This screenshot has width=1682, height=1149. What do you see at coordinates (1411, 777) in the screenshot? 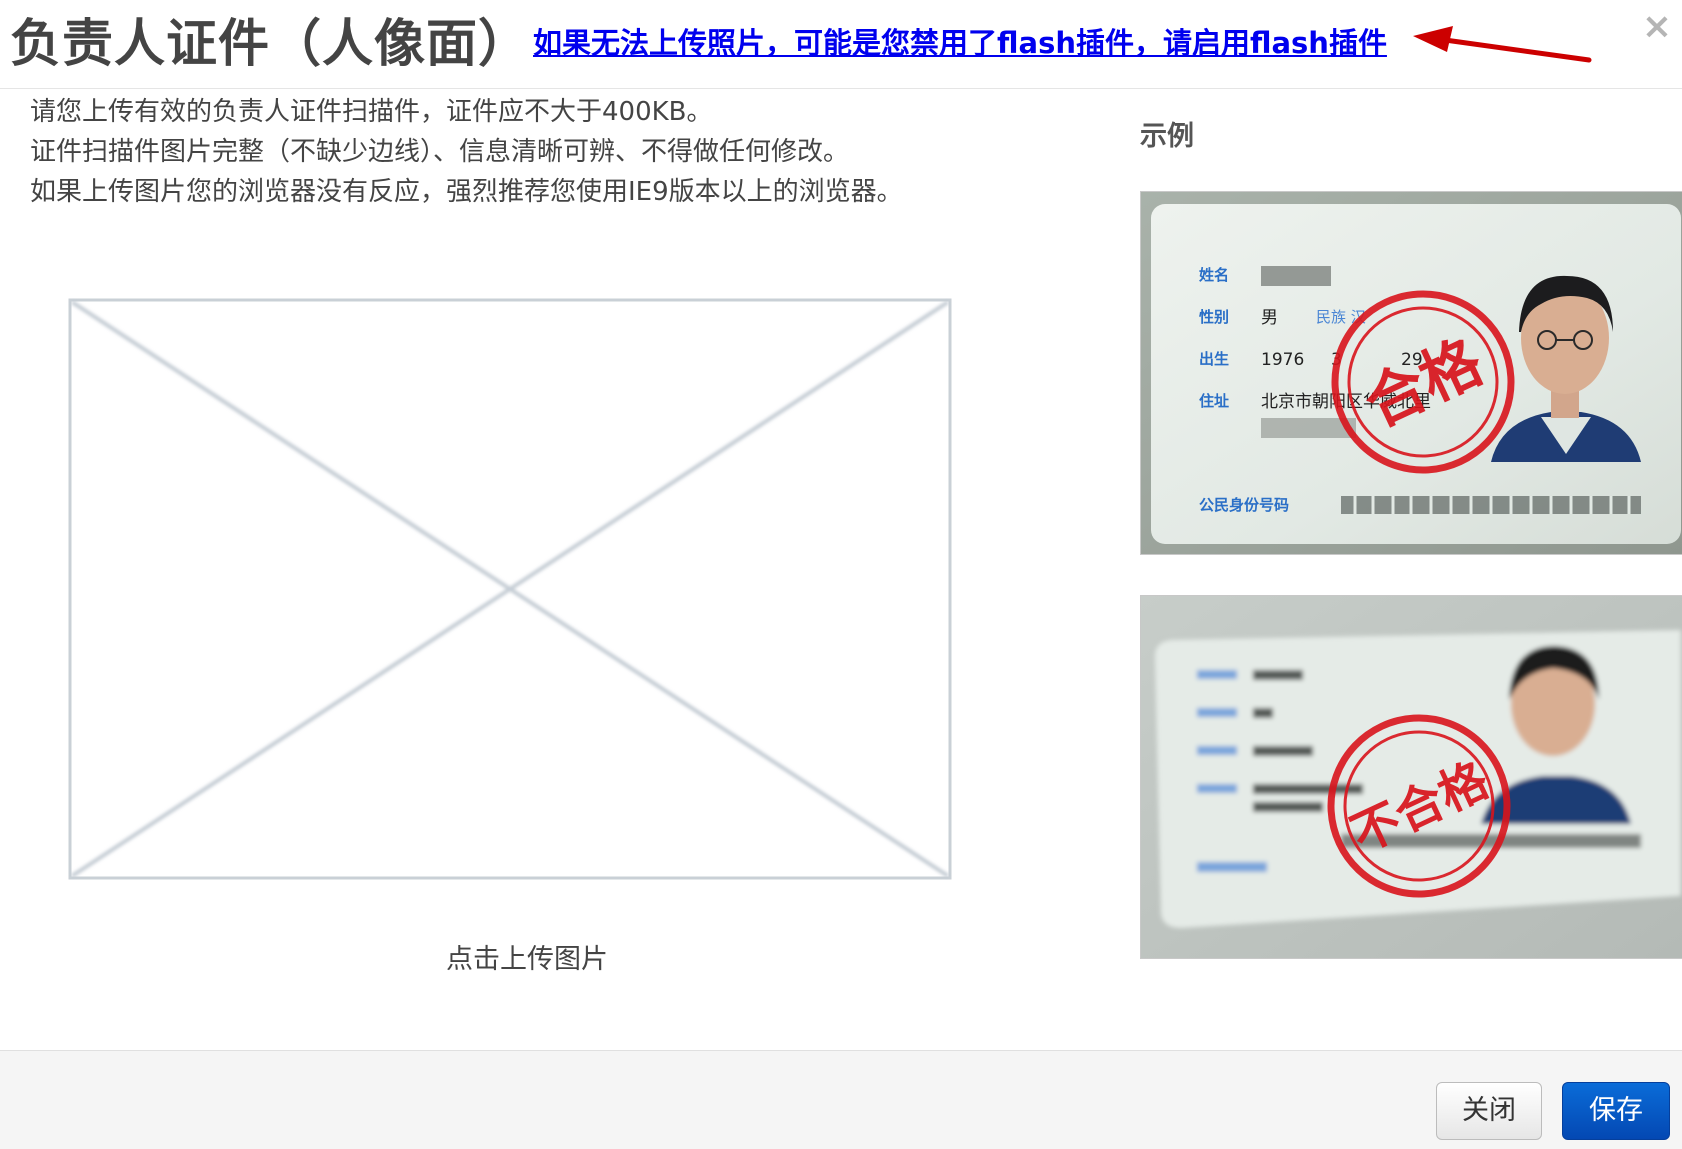
I see `example-image-unqualified: 不合格` at bounding box center [1411, 777].